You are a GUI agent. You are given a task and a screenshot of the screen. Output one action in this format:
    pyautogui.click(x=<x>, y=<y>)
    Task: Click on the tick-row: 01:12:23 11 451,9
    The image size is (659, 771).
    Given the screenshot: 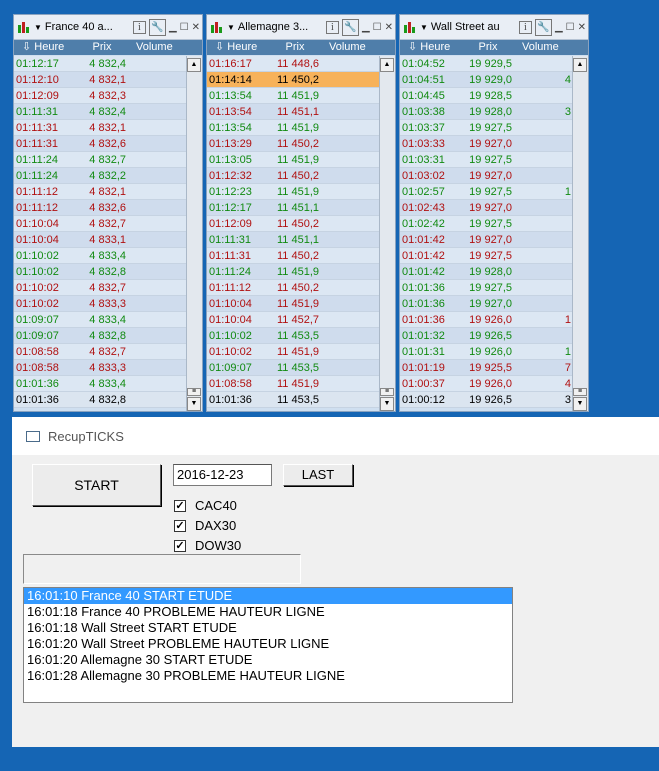 What is the action you would take?
    pyautogui.click(x=294, y=192)
    